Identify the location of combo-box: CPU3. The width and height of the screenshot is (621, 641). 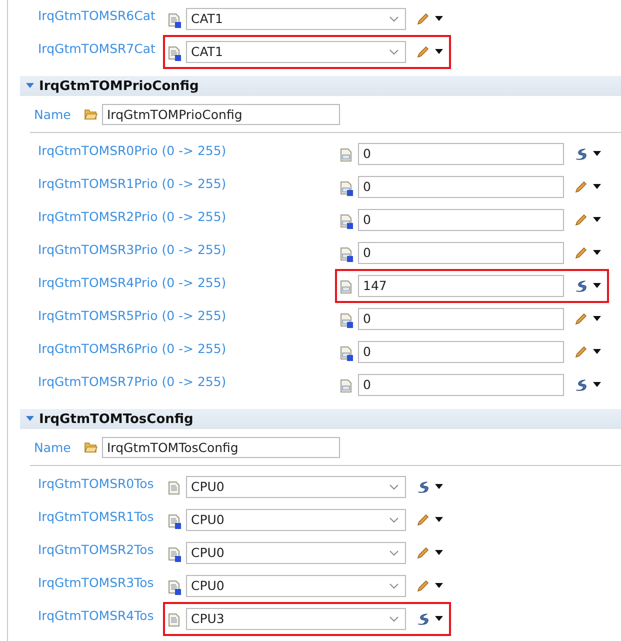
(296, 619).